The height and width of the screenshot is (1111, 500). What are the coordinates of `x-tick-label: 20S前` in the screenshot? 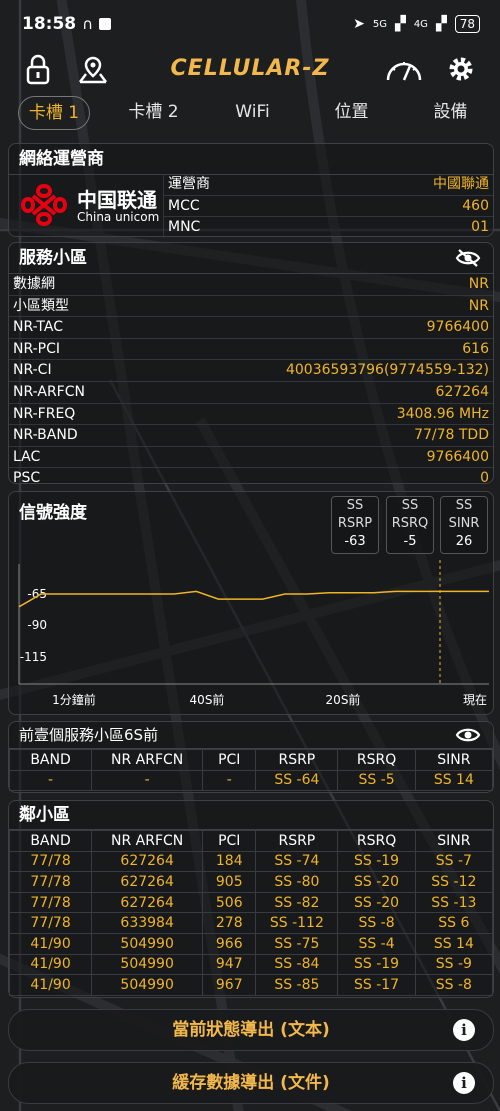 It's located at (343, 699).